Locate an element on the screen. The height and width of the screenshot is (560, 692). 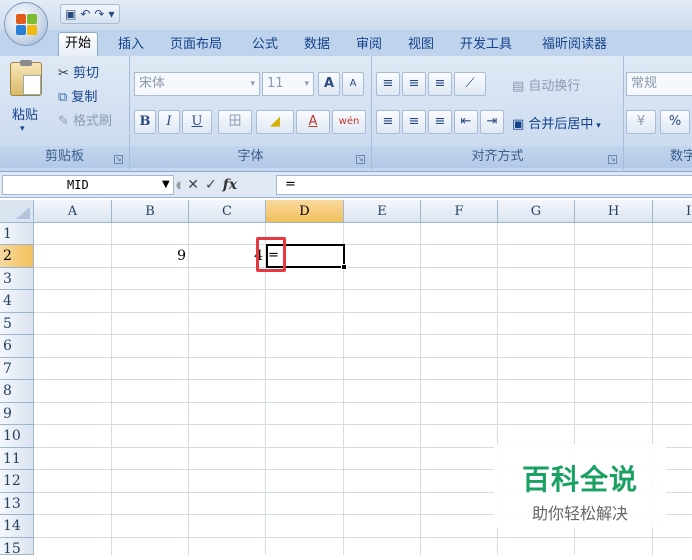
insert-function-icon: fx is located at coordinates (230, 185).